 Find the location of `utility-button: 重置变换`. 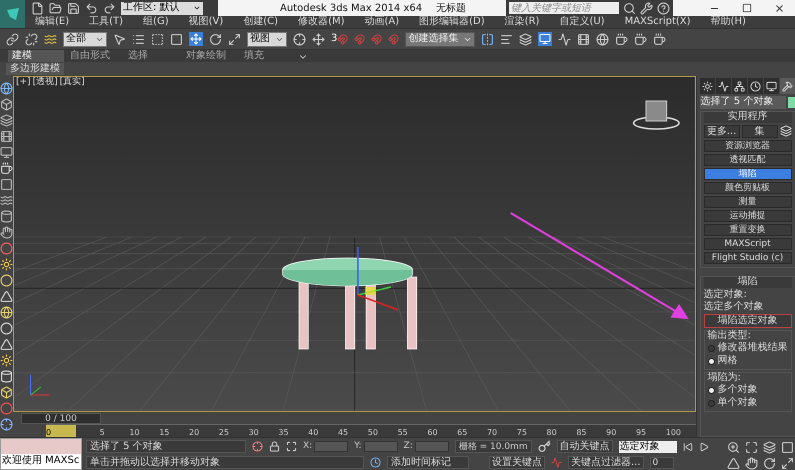

utility-button: 重置变换 is located at coordinates (748, 230).